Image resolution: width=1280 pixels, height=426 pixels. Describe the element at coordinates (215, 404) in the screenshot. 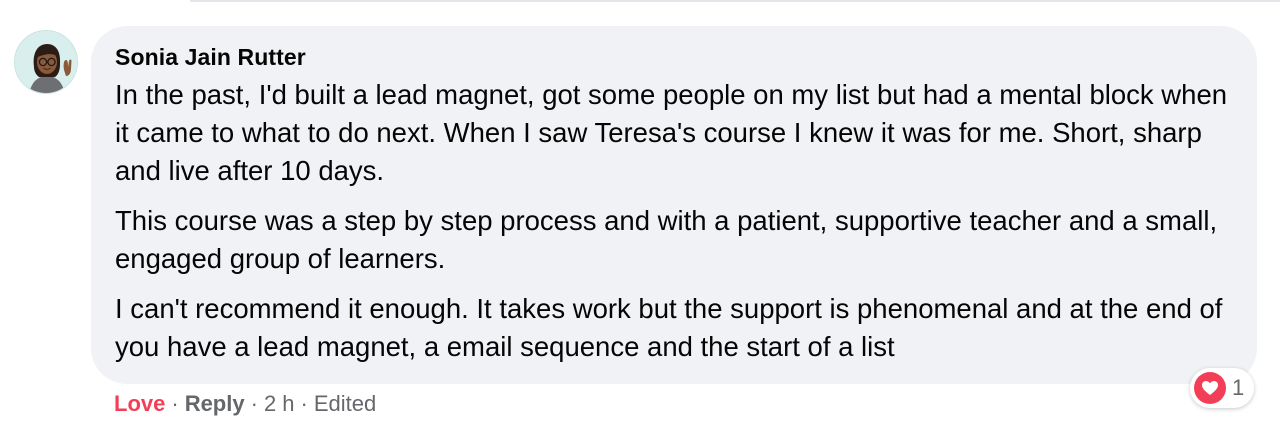

I see `reply-button: Reply` at that location.